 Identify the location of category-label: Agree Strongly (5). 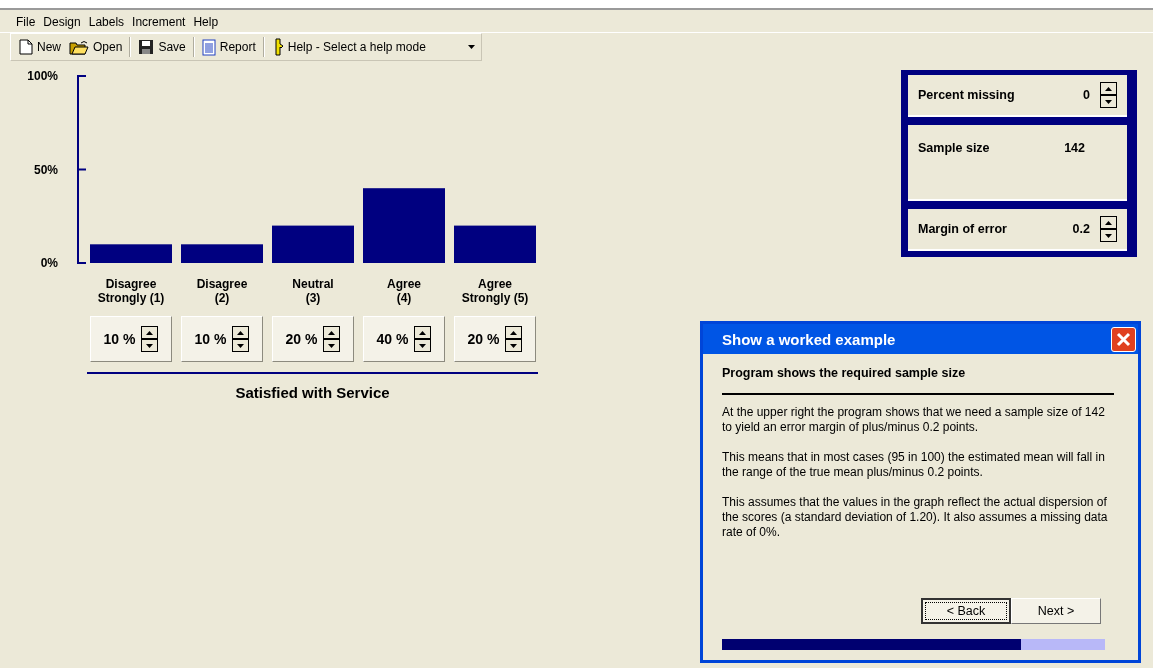
(495, 291).